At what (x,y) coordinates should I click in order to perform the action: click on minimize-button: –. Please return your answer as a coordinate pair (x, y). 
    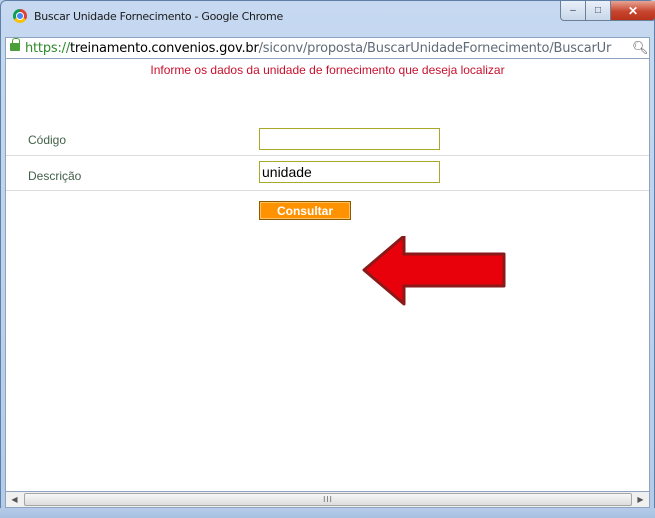
    Looking at the image, I should click on (573, 11).